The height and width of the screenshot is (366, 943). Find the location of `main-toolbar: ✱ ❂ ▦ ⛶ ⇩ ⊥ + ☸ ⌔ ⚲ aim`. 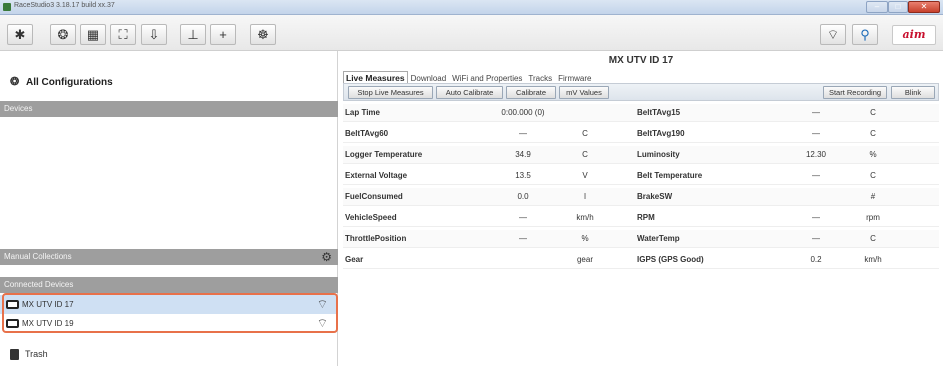

main-toolbar: ✱ ❂ ▦ ⛶ ⇩ ⊥ + ☸ ⌔ ⚲ aim is located at coordinates (471, 33).